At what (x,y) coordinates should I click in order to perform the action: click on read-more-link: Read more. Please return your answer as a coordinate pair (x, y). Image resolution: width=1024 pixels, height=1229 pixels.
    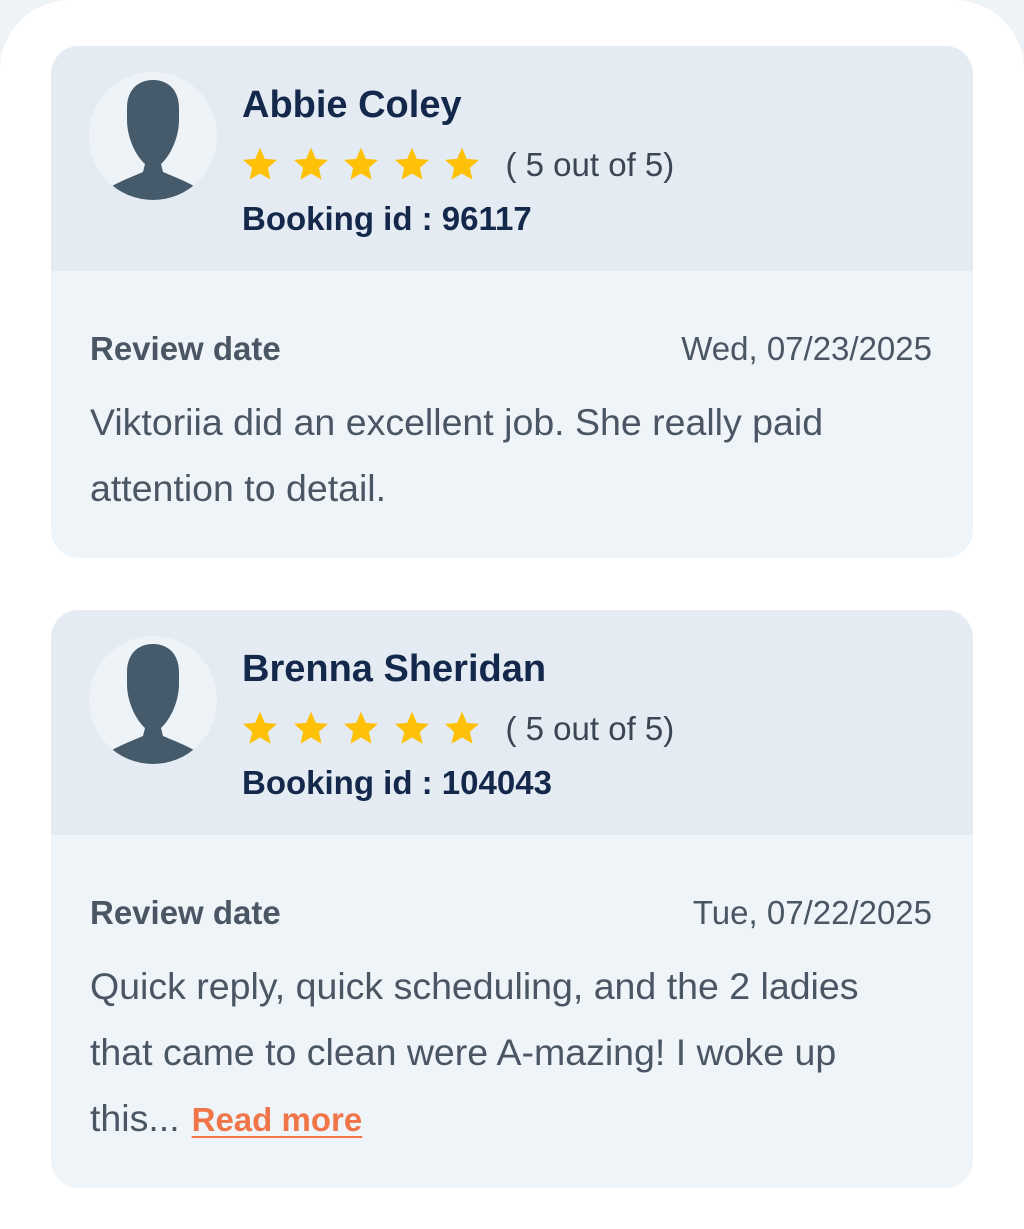
    Looking at the image, I should click on (277, 1119).